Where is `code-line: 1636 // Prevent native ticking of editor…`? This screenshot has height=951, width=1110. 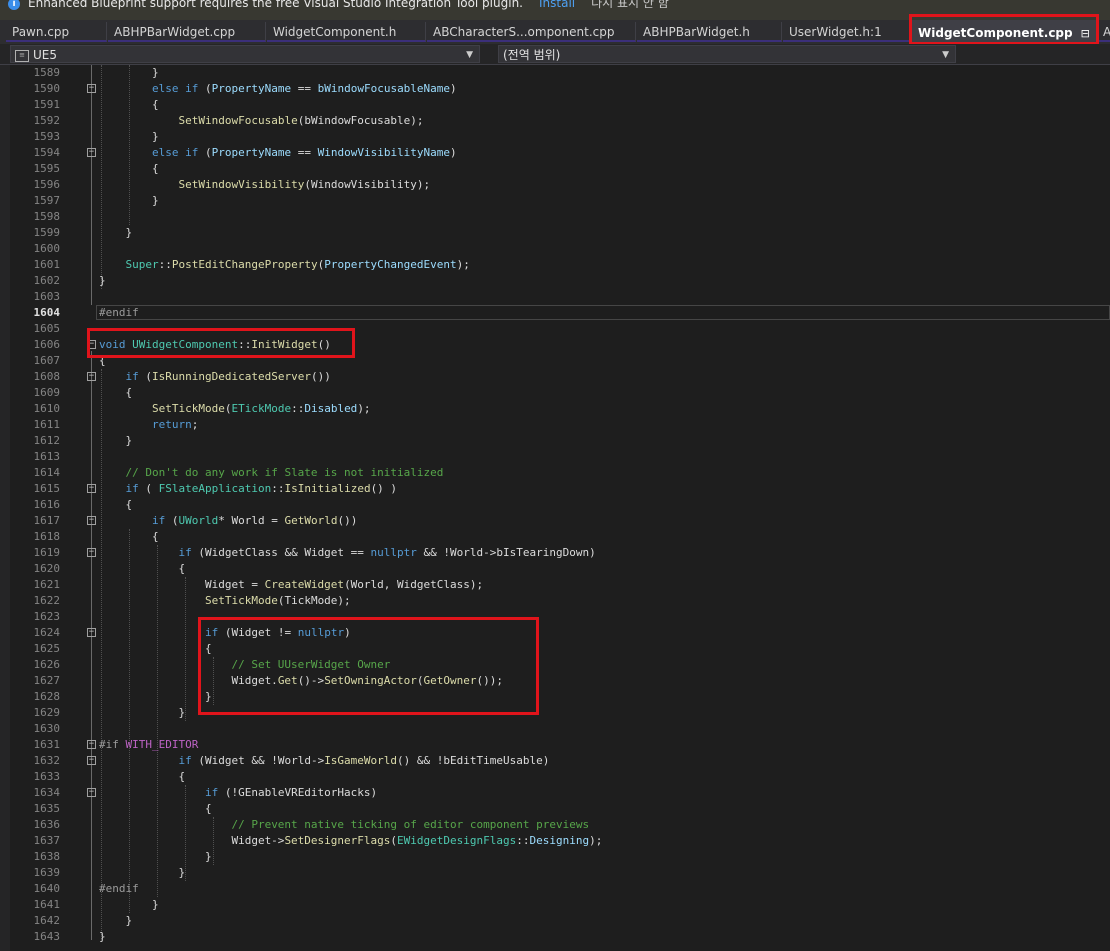 code-line: 1636 // Prevent native ticking of editor… is located at coordinates (555, 825).